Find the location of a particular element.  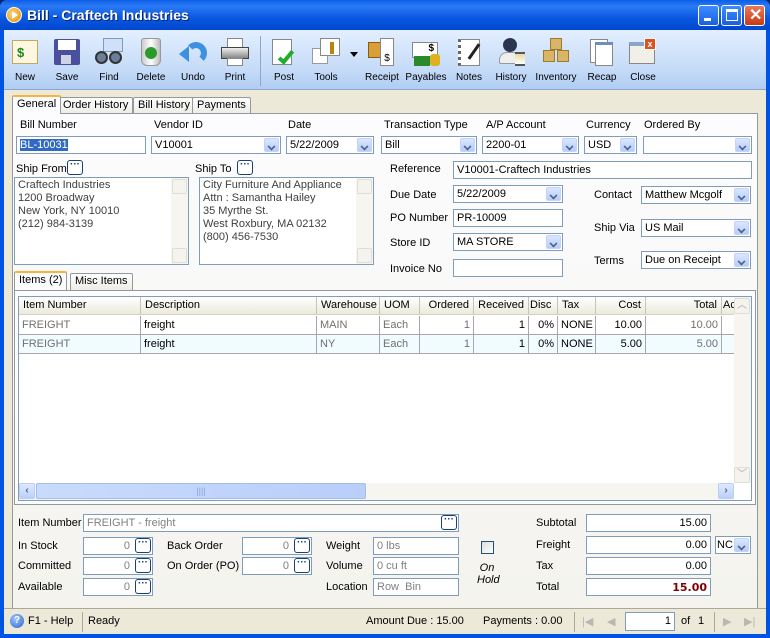

recap-button: Recap is located at coordinates (602, 61).